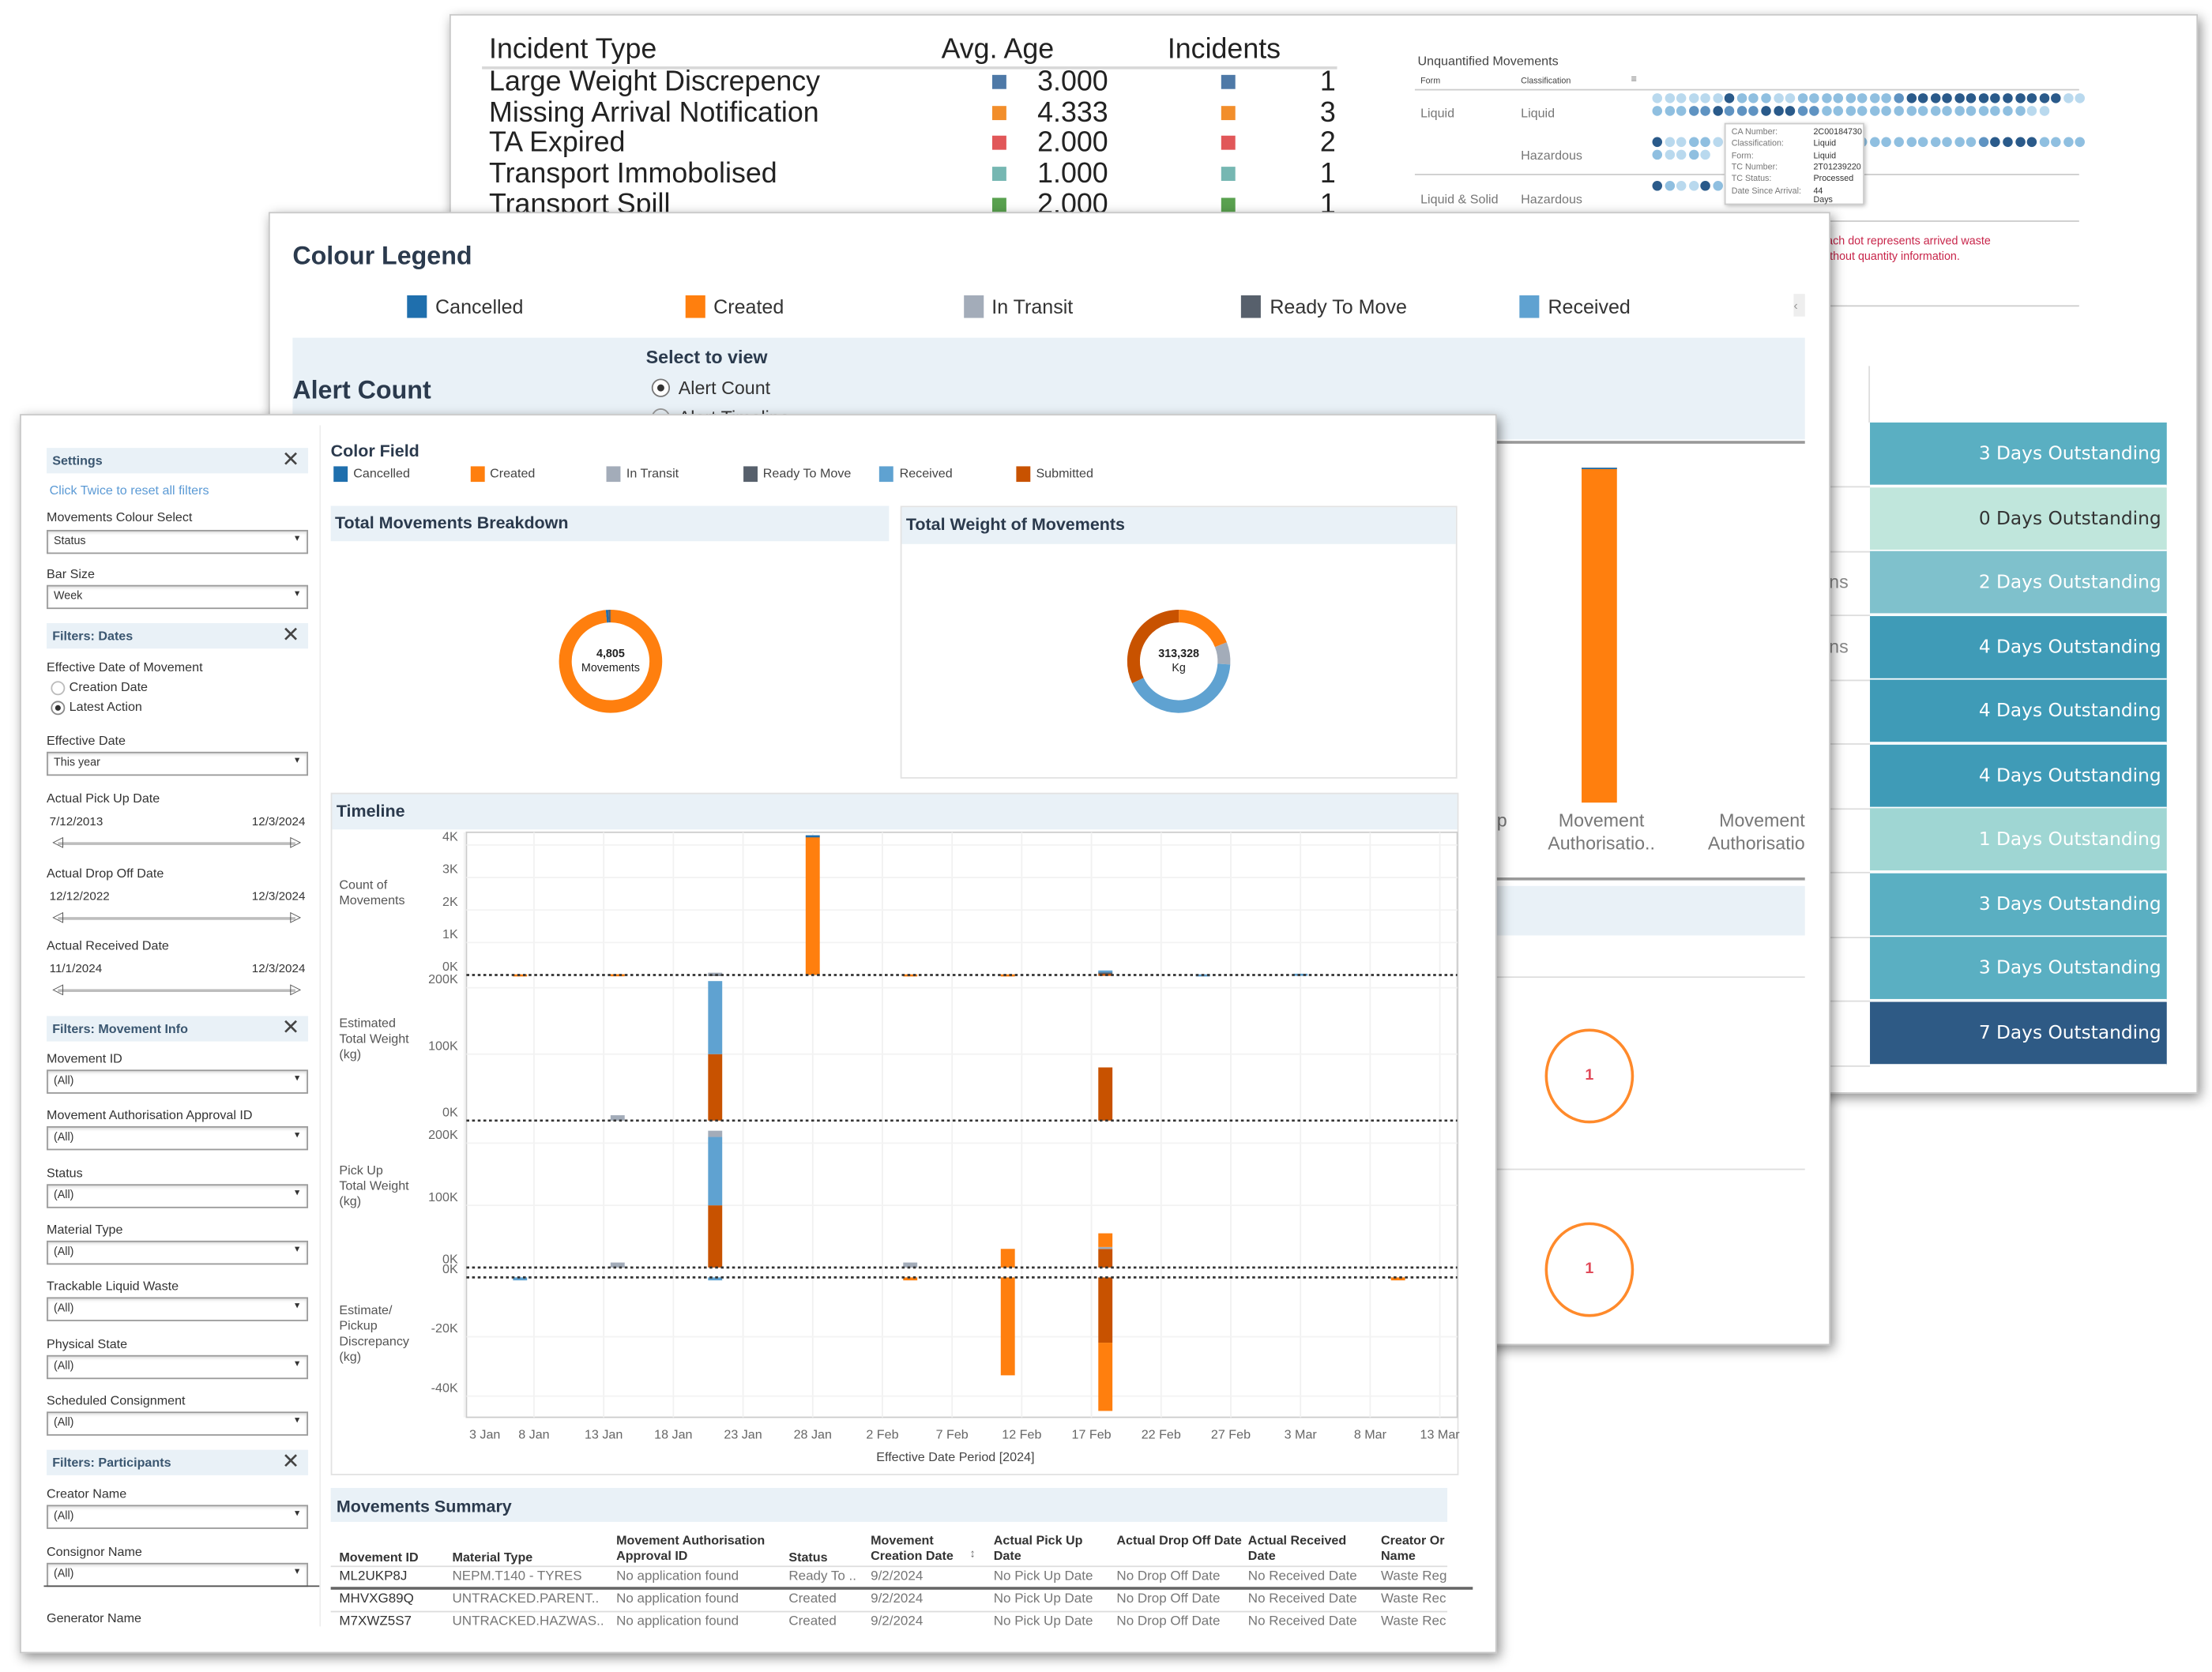 The height and width of the screenshot is (1672, 2212). What do you see at coordinates (2019, 1033) in the screenshot?
I see `days-outstanding-cell: 7 Days Outstanding` at bounding box center [2019, 1033].